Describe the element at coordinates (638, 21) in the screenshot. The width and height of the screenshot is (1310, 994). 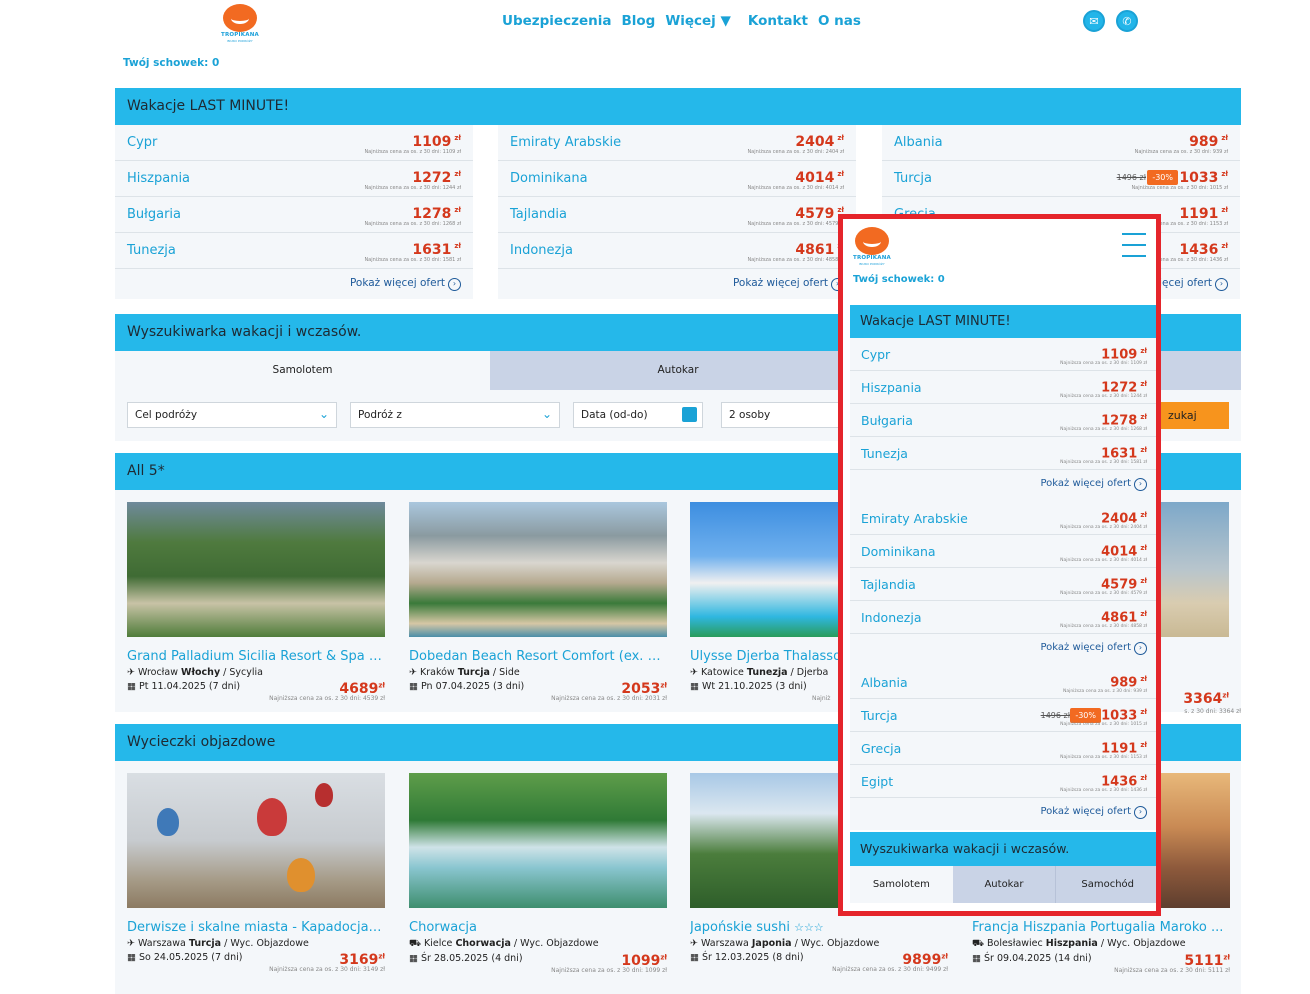
I see `nav-blog: Blog` at that location.